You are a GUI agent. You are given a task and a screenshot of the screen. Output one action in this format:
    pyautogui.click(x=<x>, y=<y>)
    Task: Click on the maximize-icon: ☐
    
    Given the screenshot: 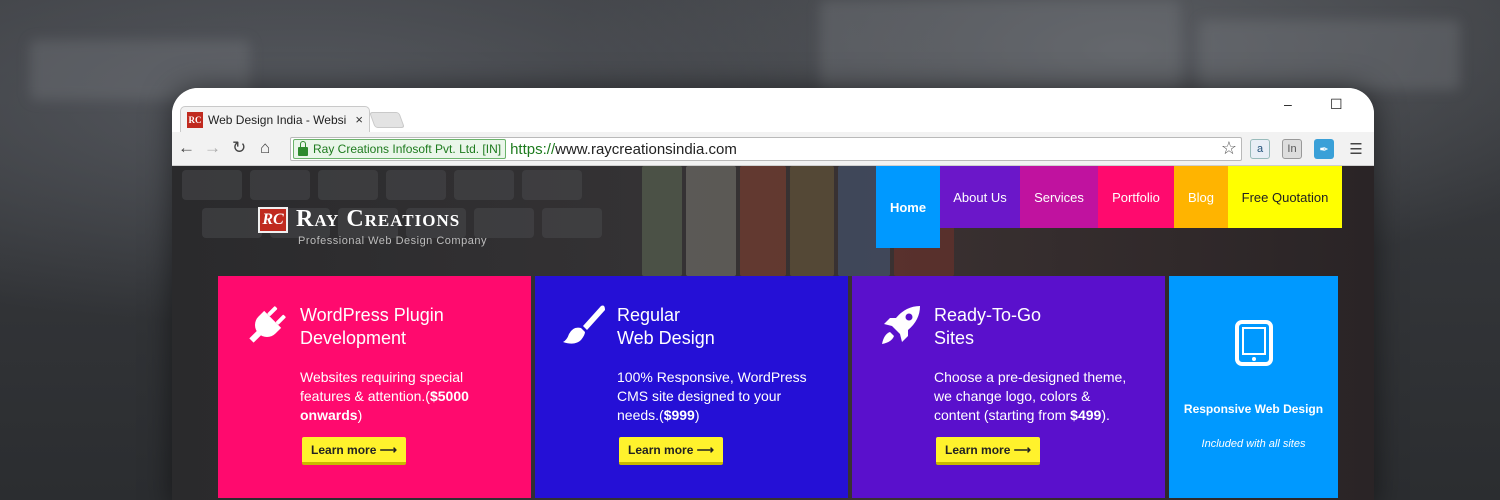 What is the action you would take?
    pyautogui.click(x=1336, y=104)
    